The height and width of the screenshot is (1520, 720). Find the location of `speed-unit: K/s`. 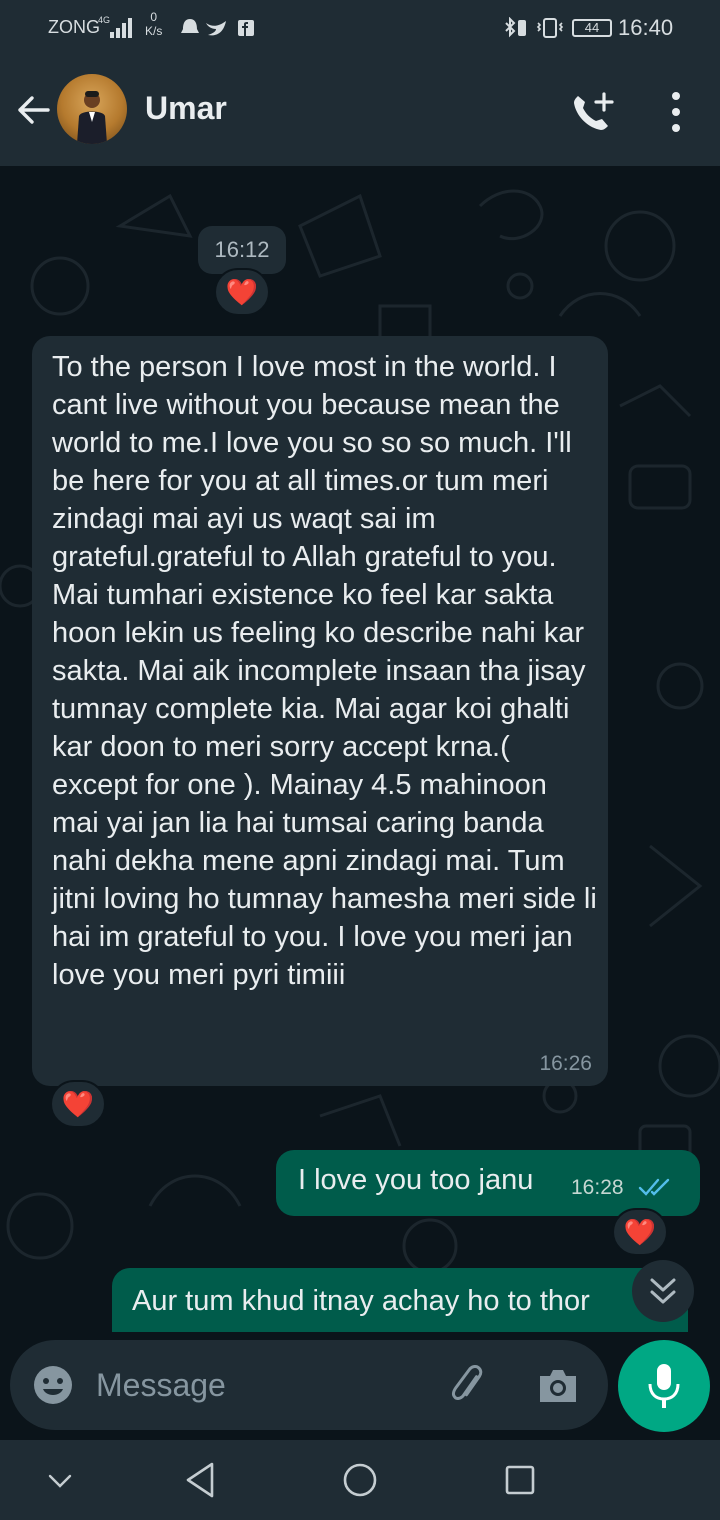

speed-unit: K/s is located at coordinates (154, 31).